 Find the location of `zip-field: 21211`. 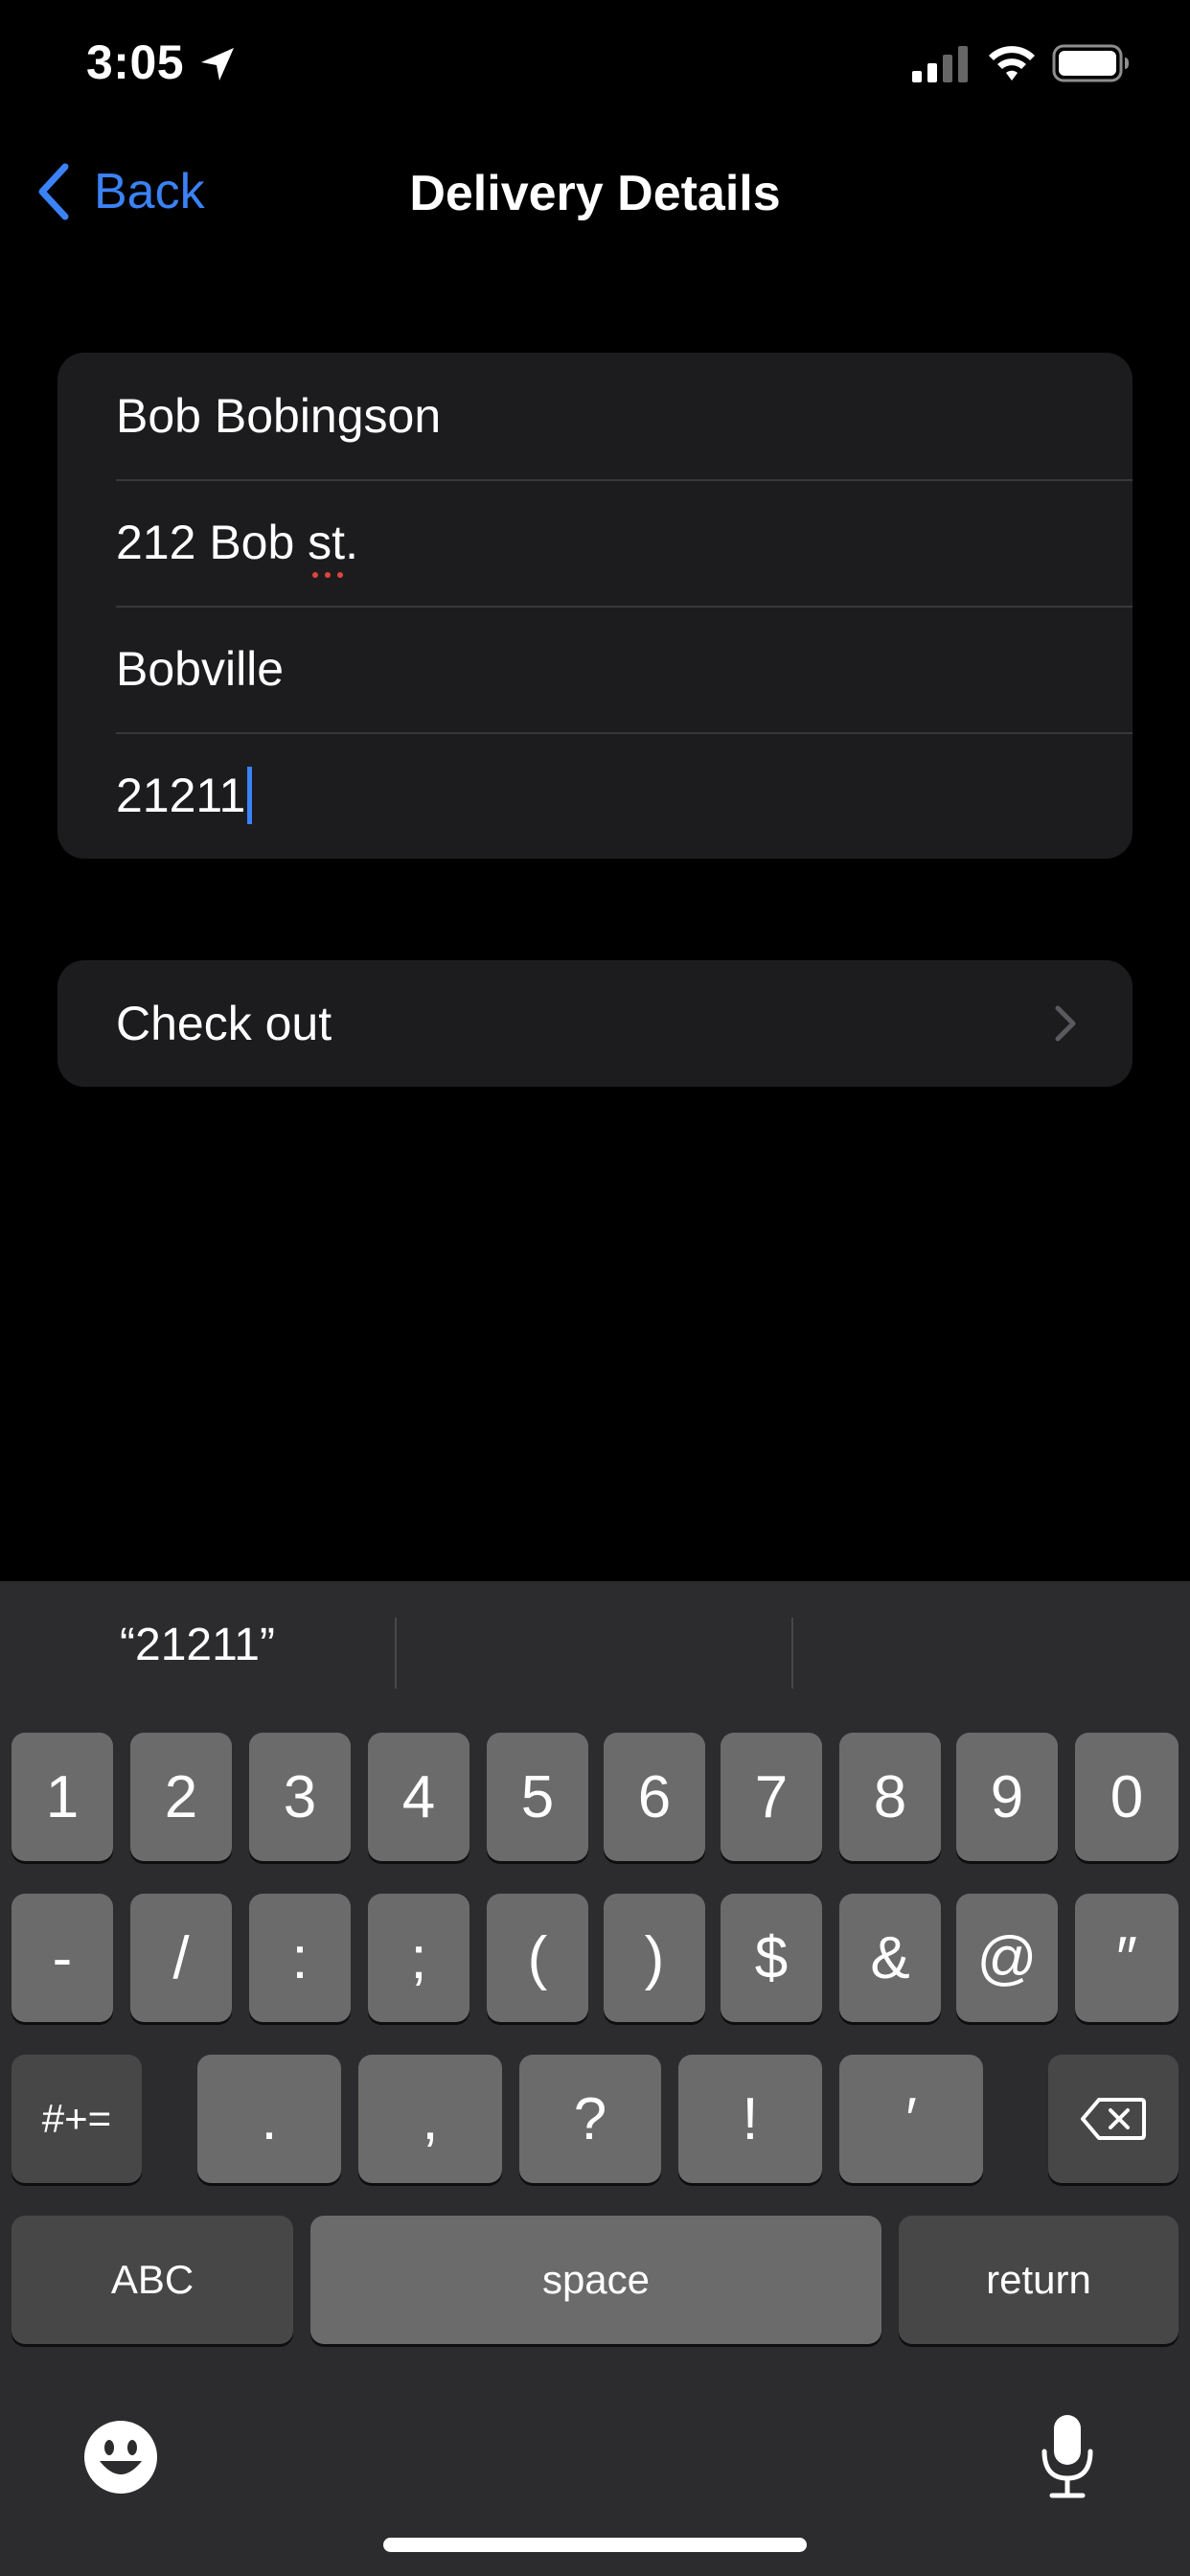

zip-field: 21211 is located at coordinates (595, 795).